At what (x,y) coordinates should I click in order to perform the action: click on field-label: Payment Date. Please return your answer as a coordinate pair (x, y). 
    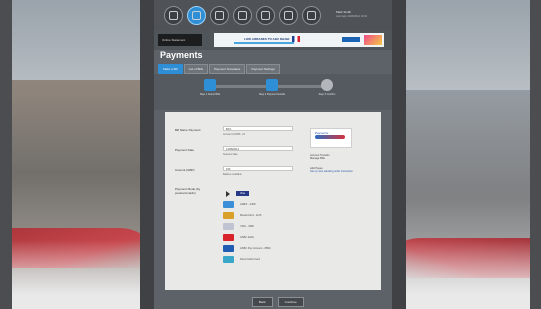
    Looking at the image, I should click on (185, 150).